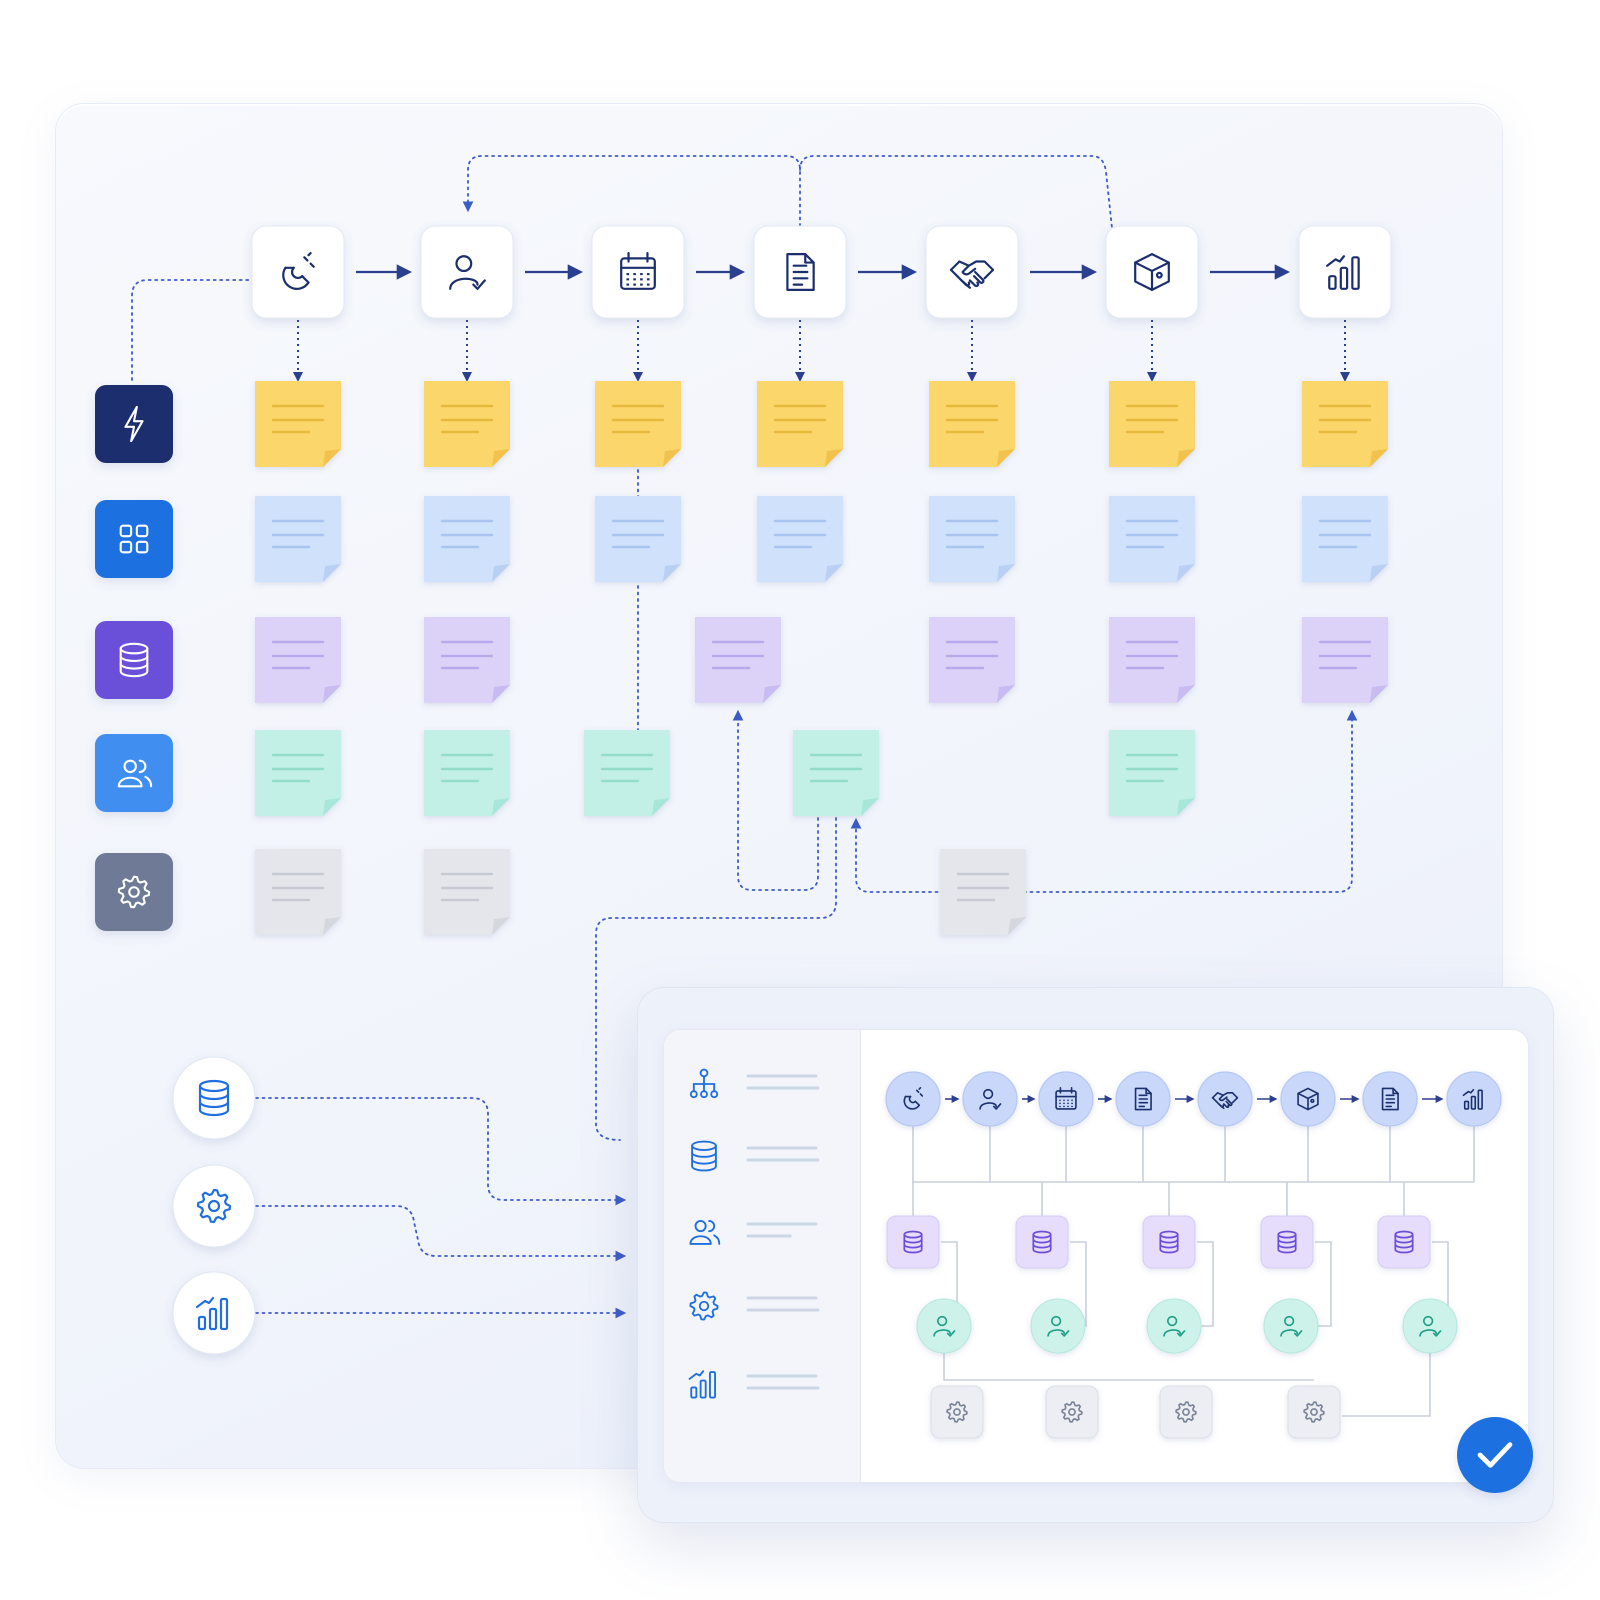 This screenshot has height=1600, width=1600. Describe the element at coordinates (631, 191) in the screenshot. I see `feedback-loop-top` at that location.